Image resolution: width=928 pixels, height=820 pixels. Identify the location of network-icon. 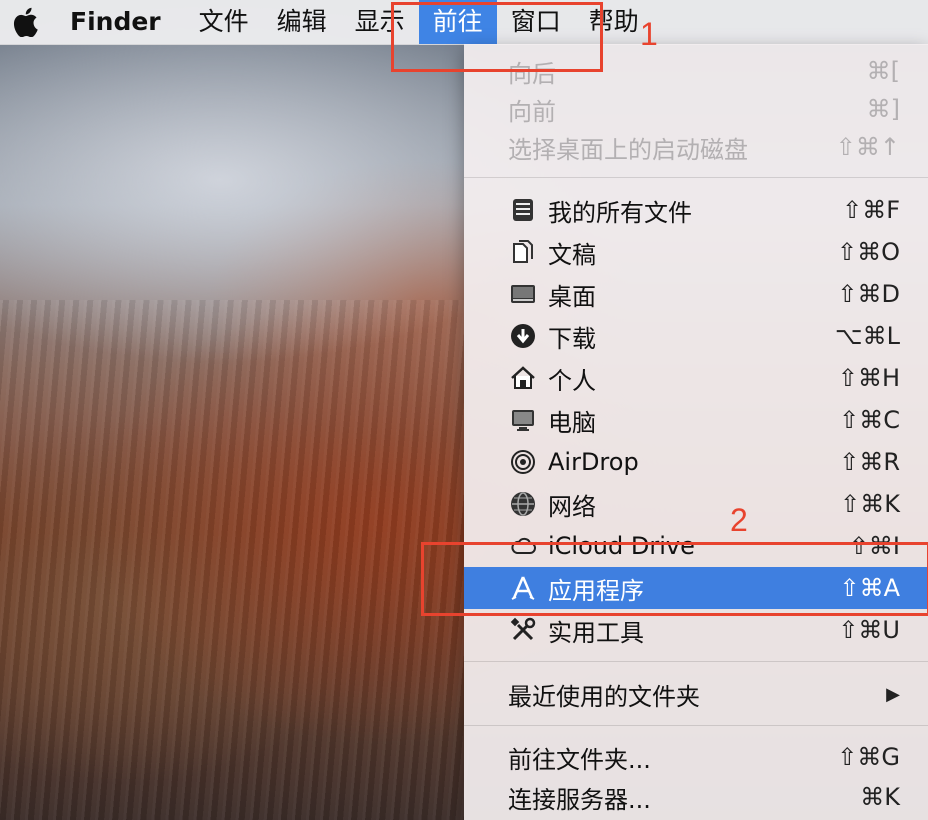
(523, 504).